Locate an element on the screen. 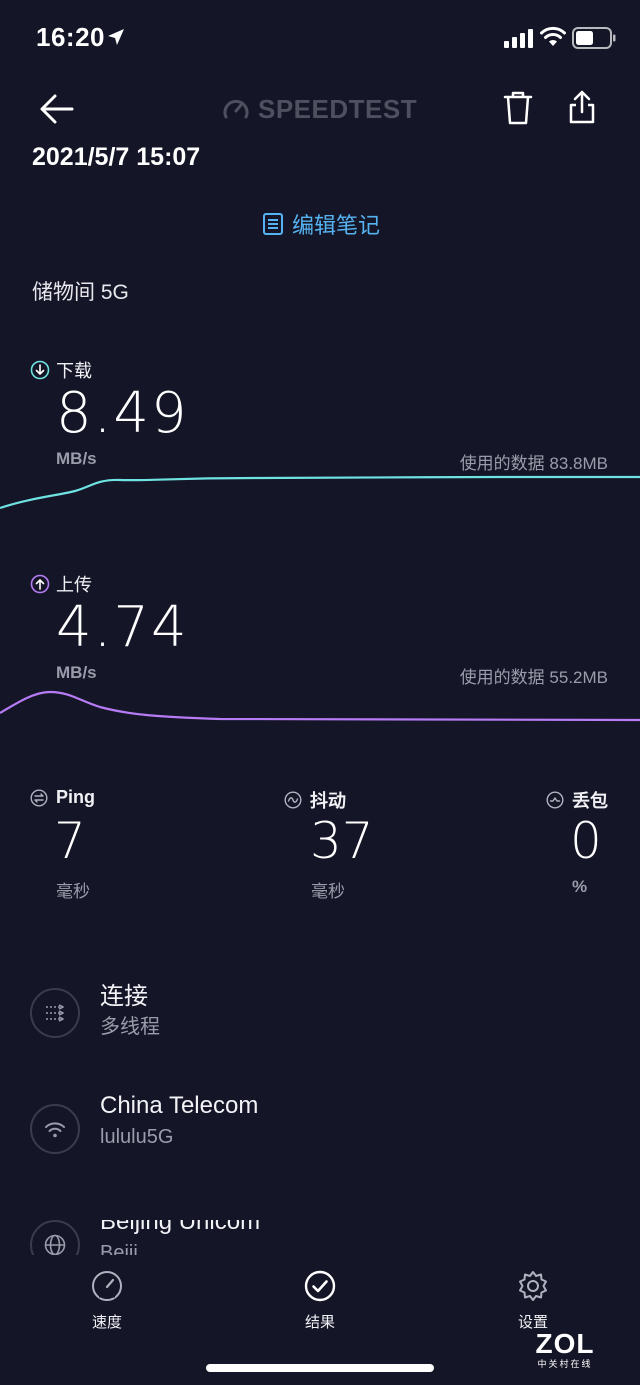 The image size is (640, 1385). wifi-icon is located at coordinates (553, 36).